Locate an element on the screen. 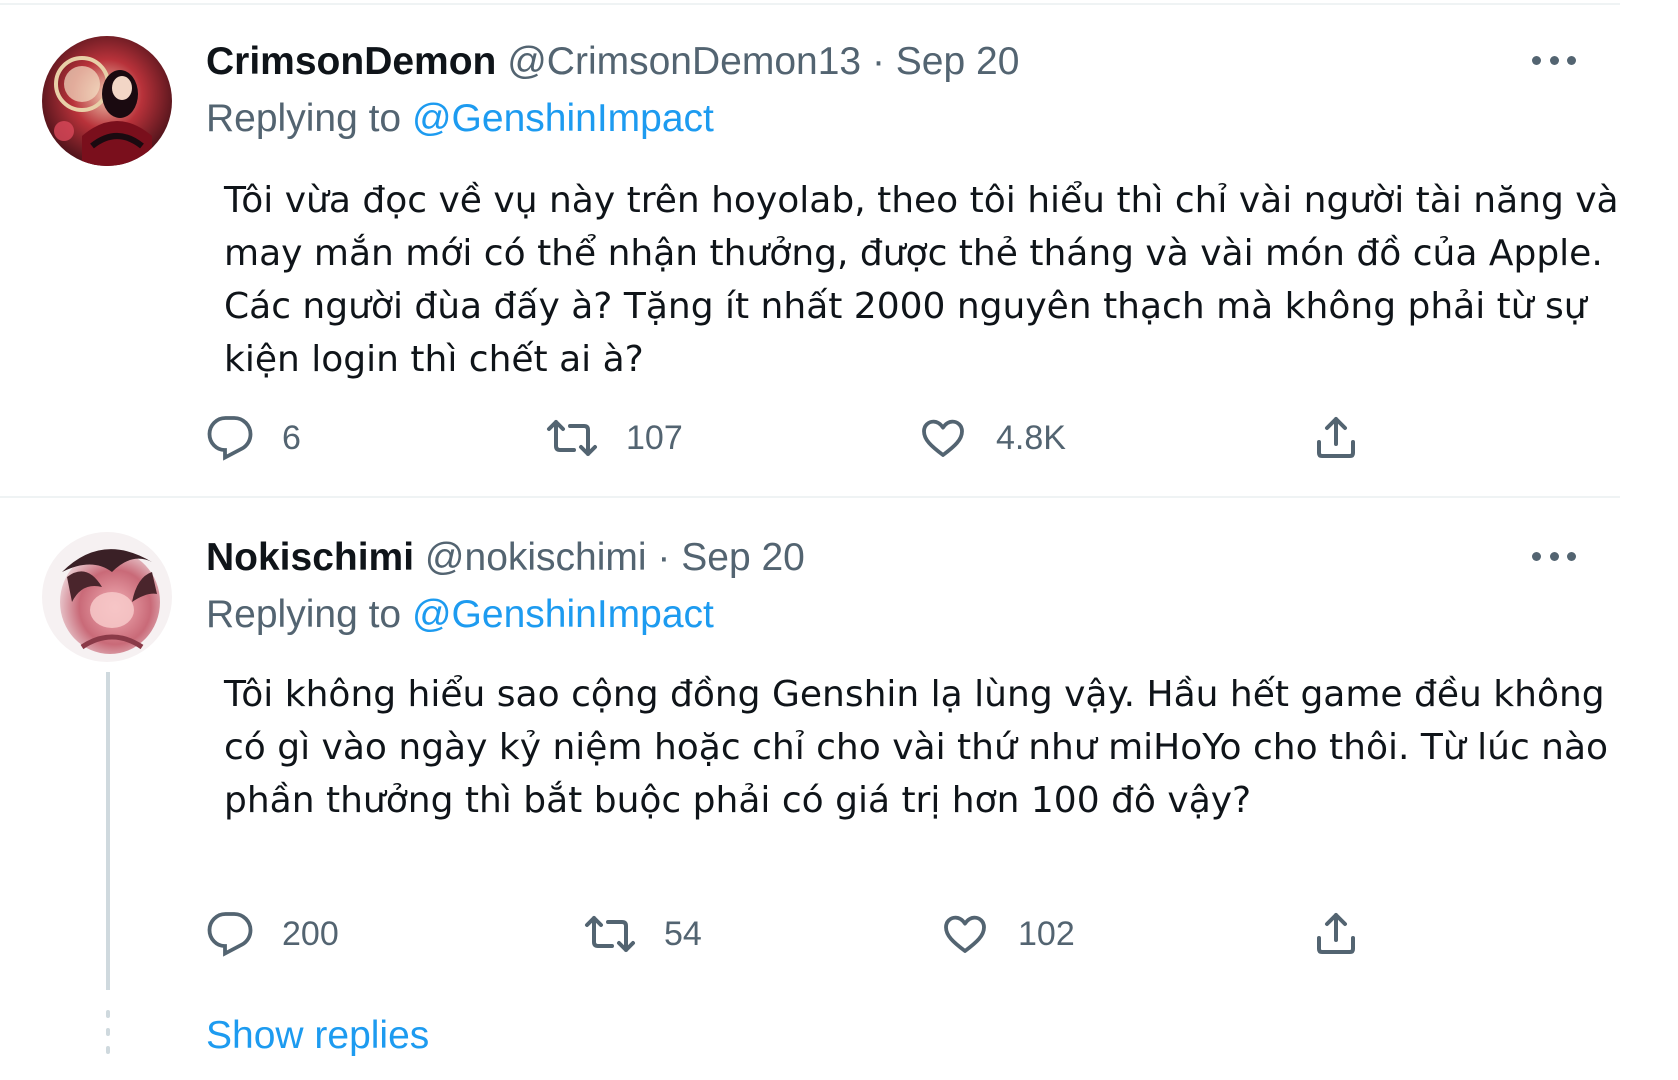 This screenshot has height=1080, width=1678. tweet-header: Nokischimi @nokischimi · Sep 20 is located at coordinates (505, 558).